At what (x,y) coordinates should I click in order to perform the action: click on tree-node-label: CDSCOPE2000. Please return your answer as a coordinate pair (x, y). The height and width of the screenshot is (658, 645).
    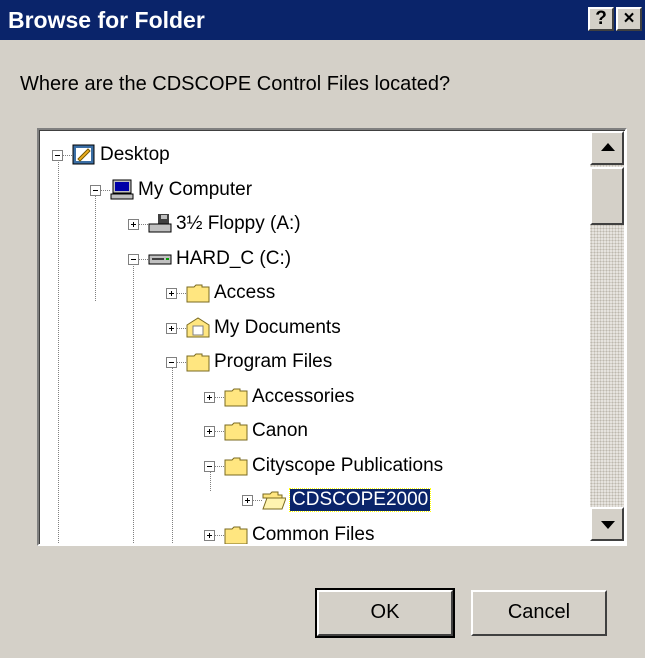
    Looking at the image, I should click on (360, 500).